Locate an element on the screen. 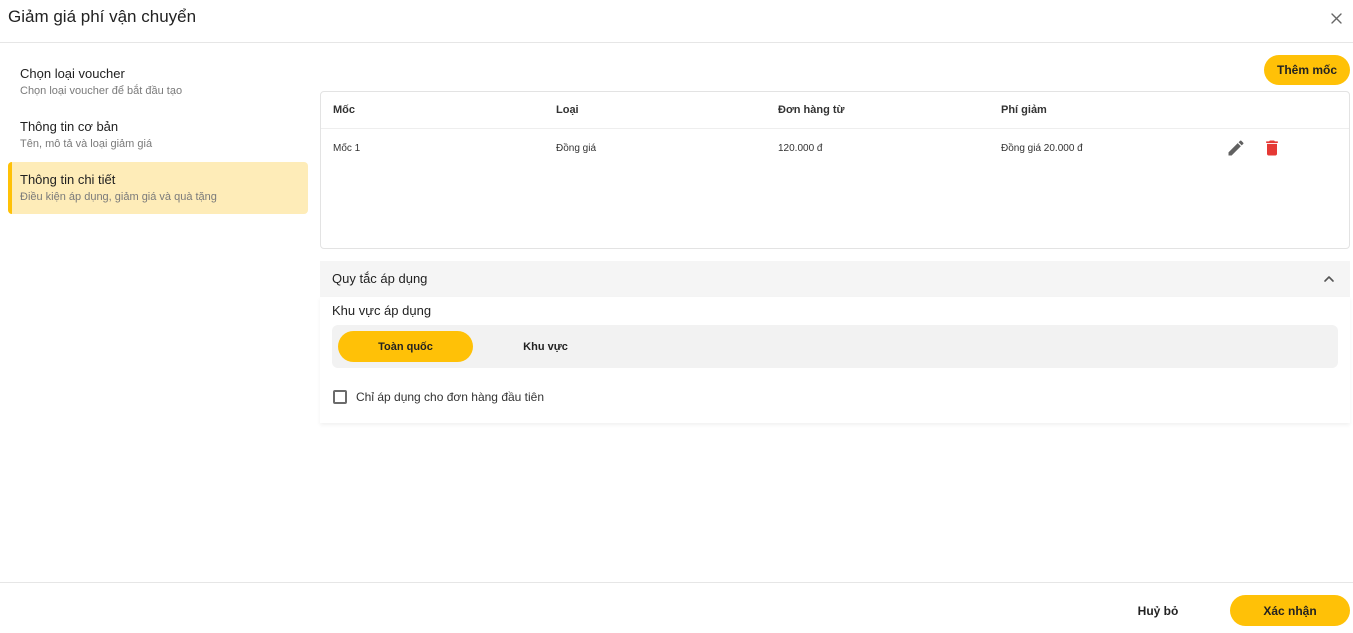 The image size is (1353, 633). column-header-milestone: Mốc is located at coordinates (344, 110).